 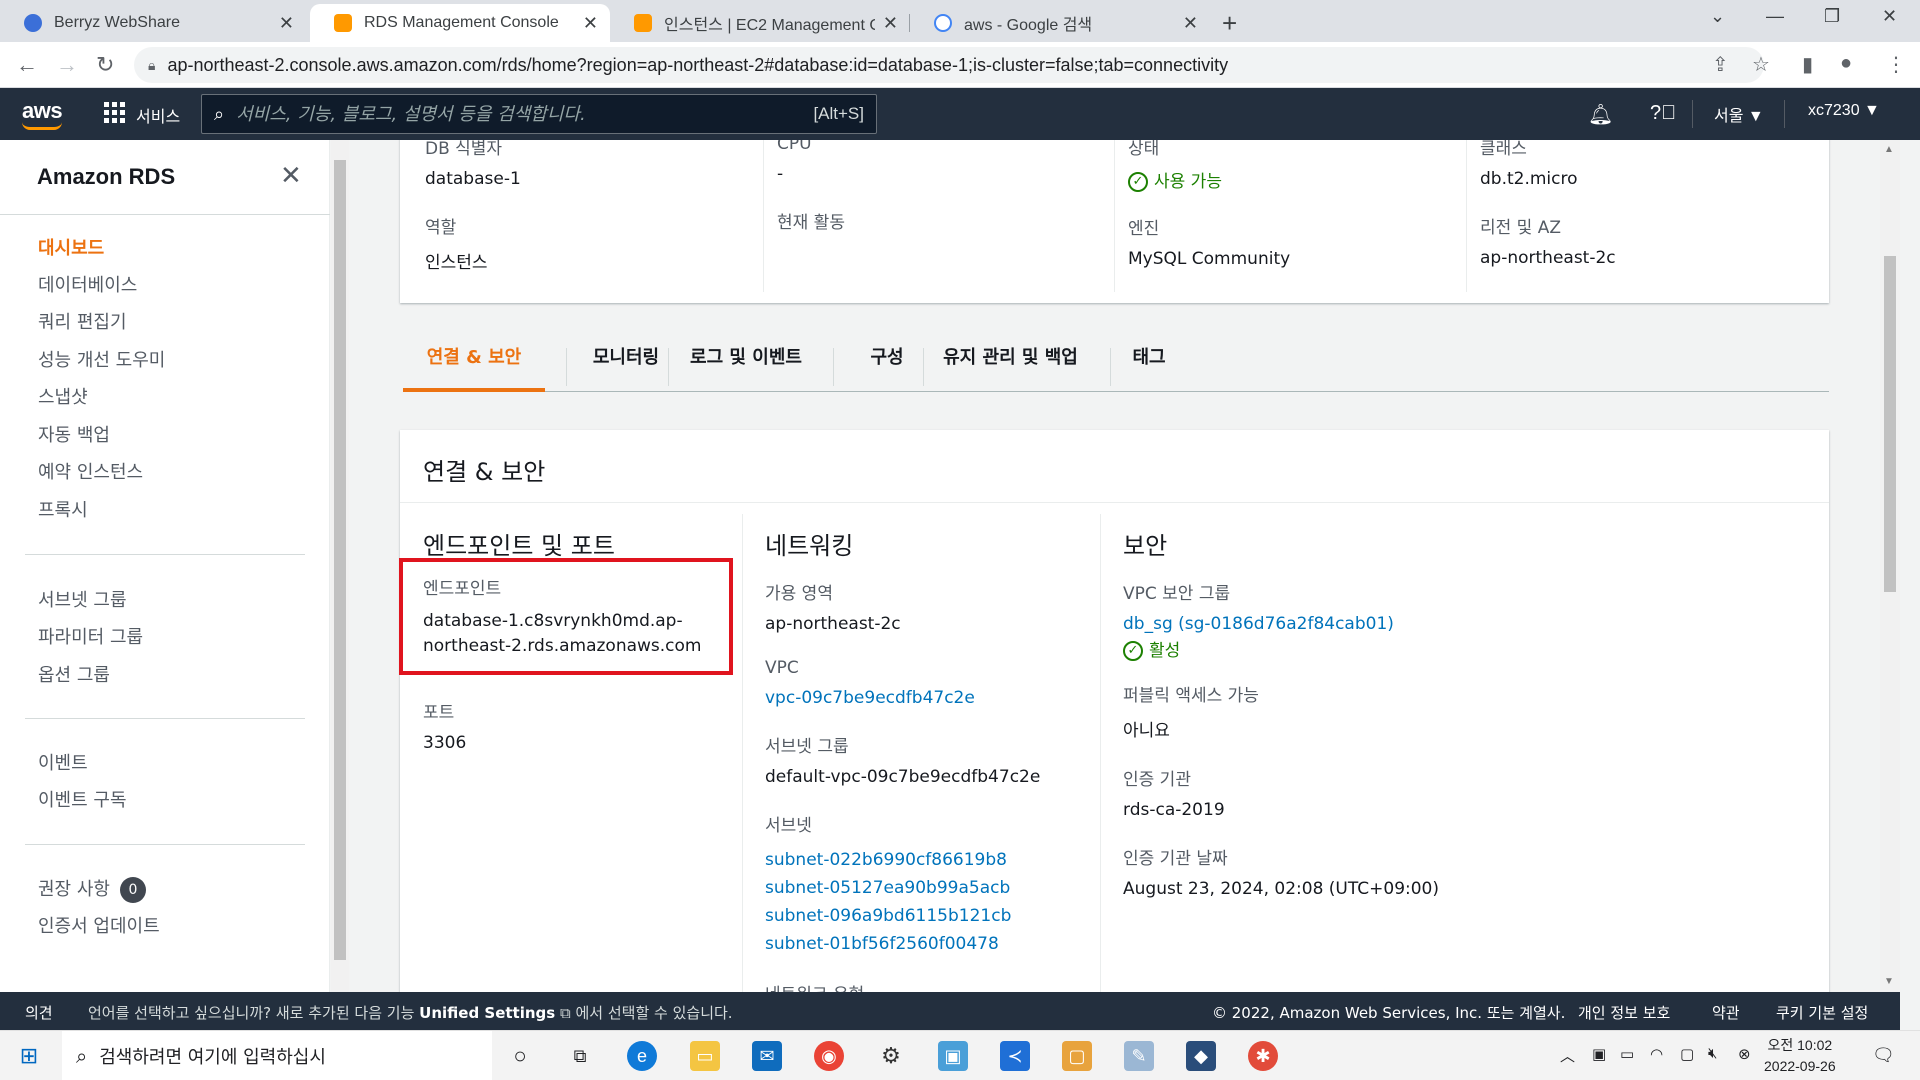 I want to click on volume-muted-icon: 🔇︎, so click(x=1712, y=1053).